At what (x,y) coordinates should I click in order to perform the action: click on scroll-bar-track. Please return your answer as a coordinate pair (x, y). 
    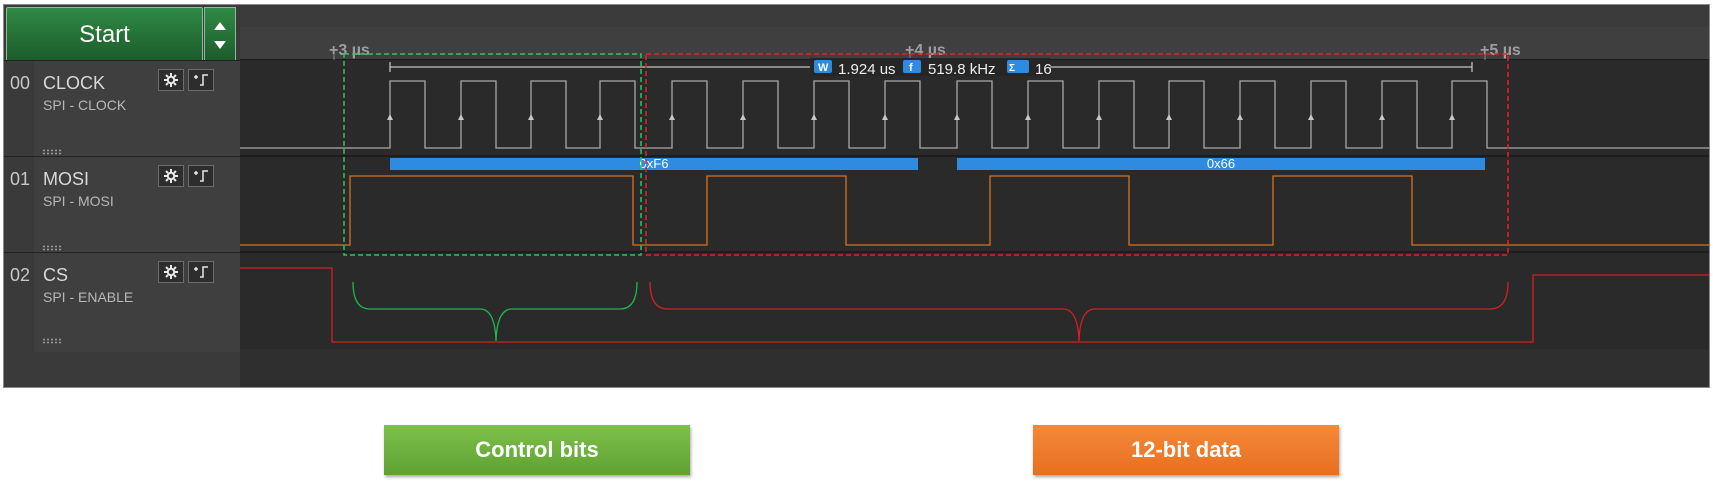
    Looking at the image, I should click on (975, 16).